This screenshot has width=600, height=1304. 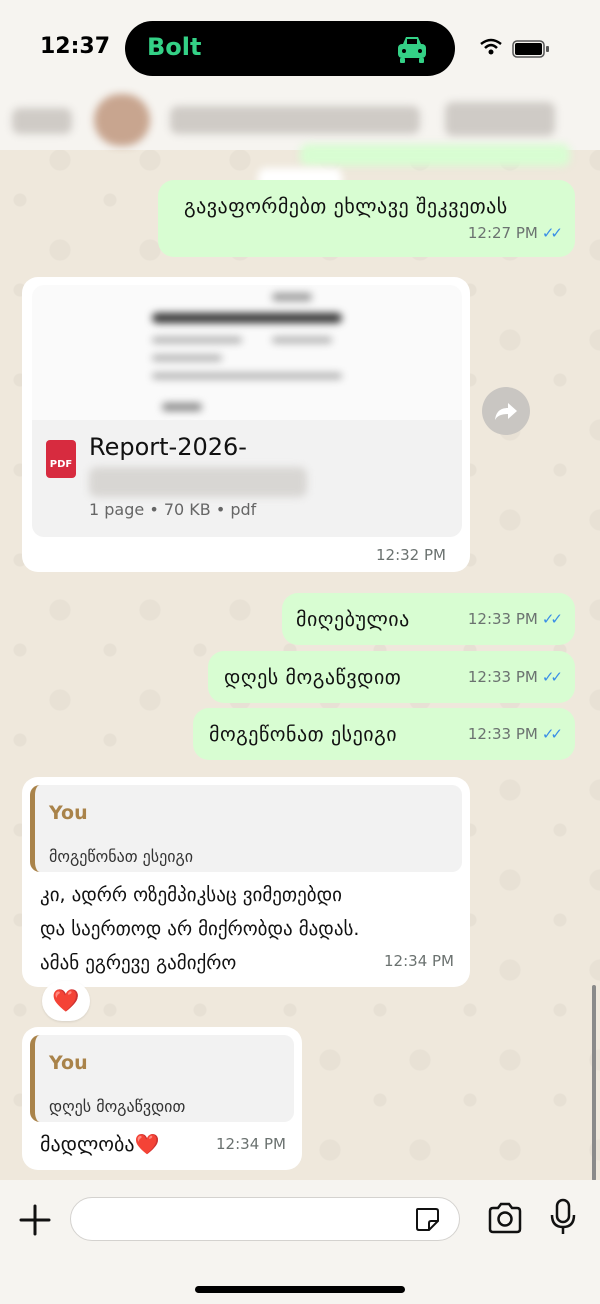 What do you see at coordinates (173, 509) in the screenshot?
I see `pdf-file-details: 1 page • 70 KB • pdf` at bounding box center [173, 509].